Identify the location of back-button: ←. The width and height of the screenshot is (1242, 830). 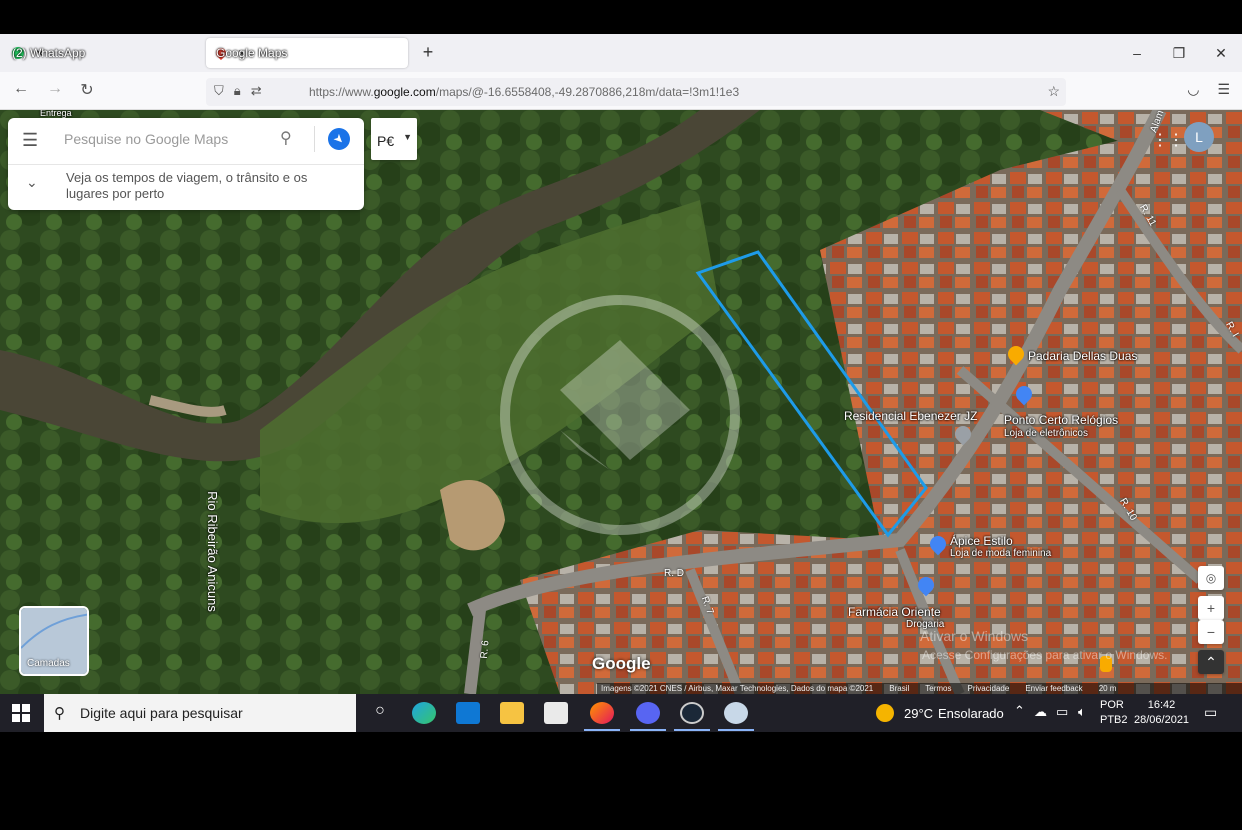
(21, 89).